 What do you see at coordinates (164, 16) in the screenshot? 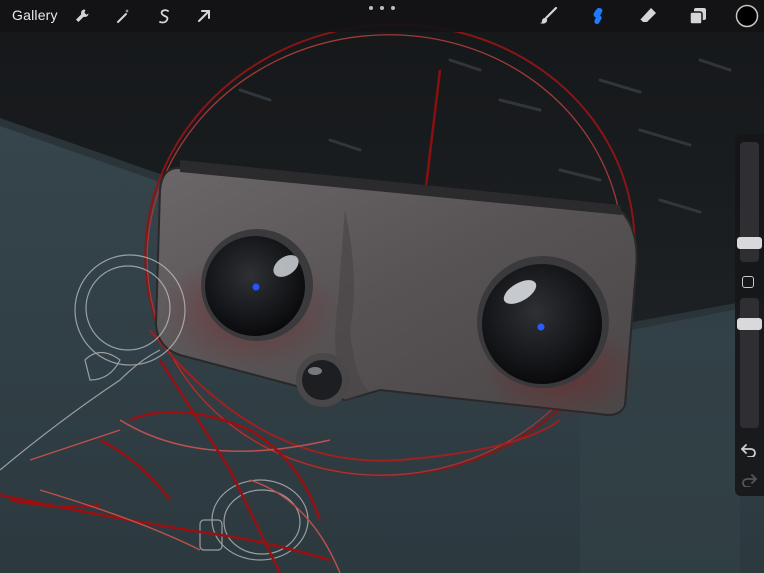
I see `selection-icon` at bounding box center [164, 16].